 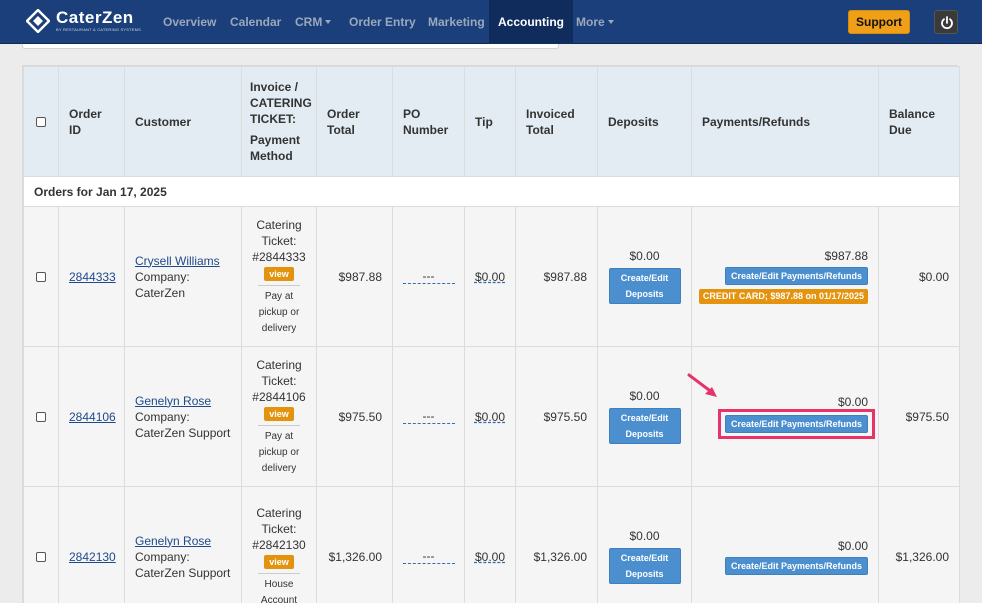 I want to click on nav-more: More, so click(x=595, y=22).